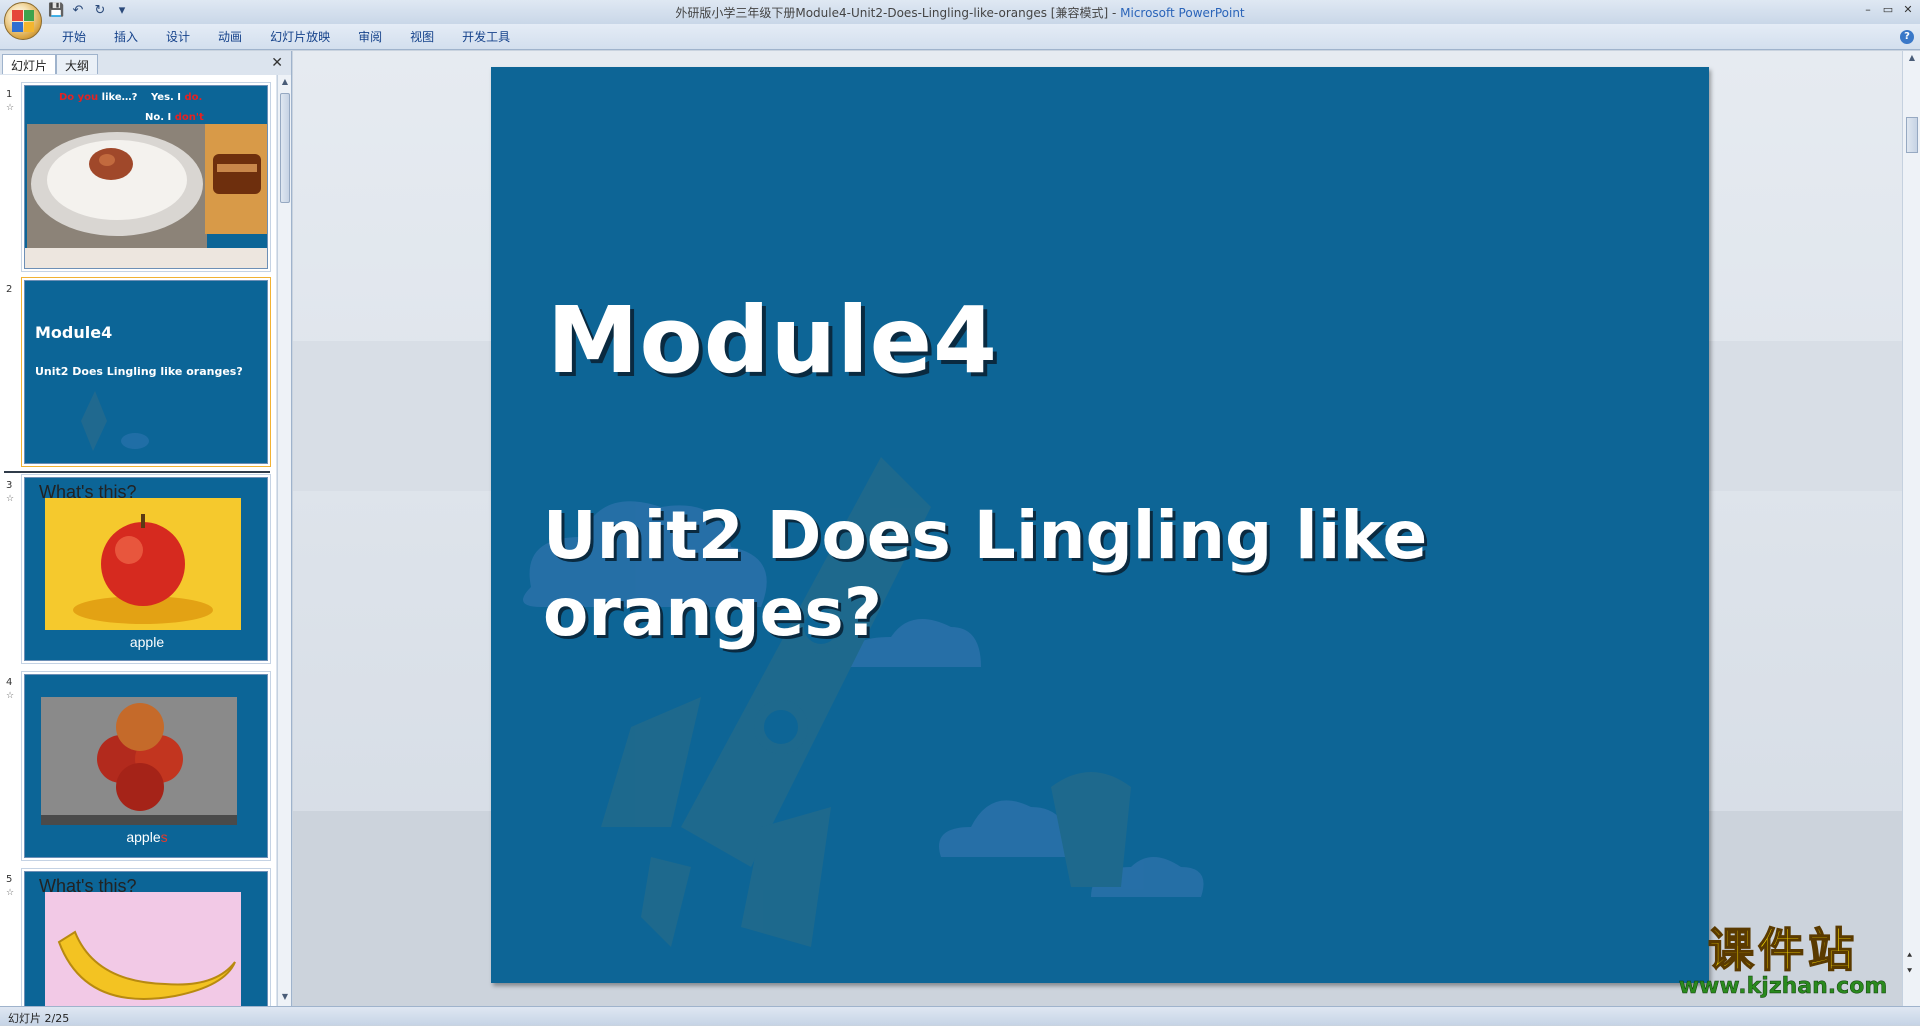 This screenshot has width=1920, height=1026. What do you see at coordinates (1868, 9) in the screenshot?
I see `minimize-button: –` at bounding box center [1868, 9].